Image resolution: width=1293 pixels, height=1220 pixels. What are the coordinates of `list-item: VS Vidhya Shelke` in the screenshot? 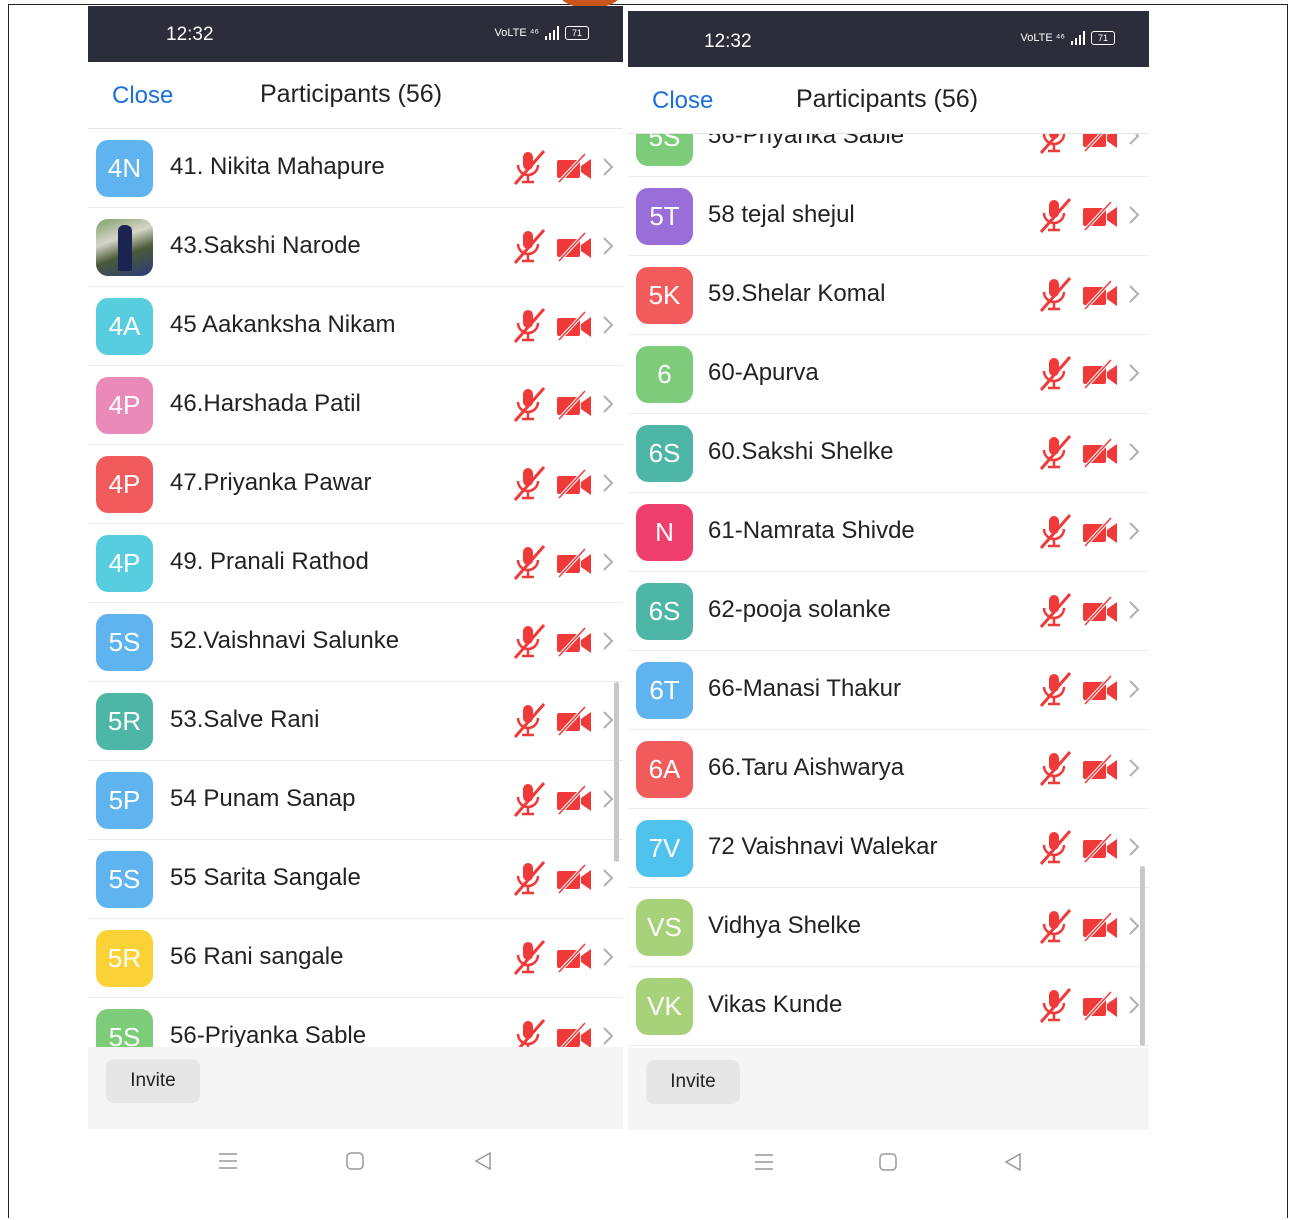 It's located at (888, 927).